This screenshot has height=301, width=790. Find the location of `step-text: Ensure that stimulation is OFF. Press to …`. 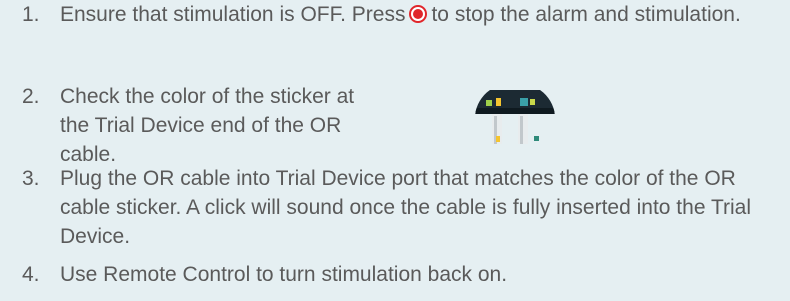

step-text: Ensure that stimulation is OFF. Press to … is located at coordinates (425, 14).